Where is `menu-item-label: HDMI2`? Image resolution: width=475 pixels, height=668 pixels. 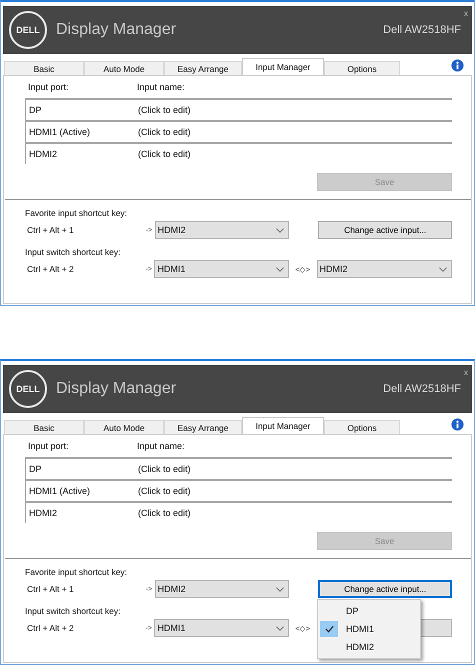
menu-item-label: HDMI2 is located at coordinates (360, 647).